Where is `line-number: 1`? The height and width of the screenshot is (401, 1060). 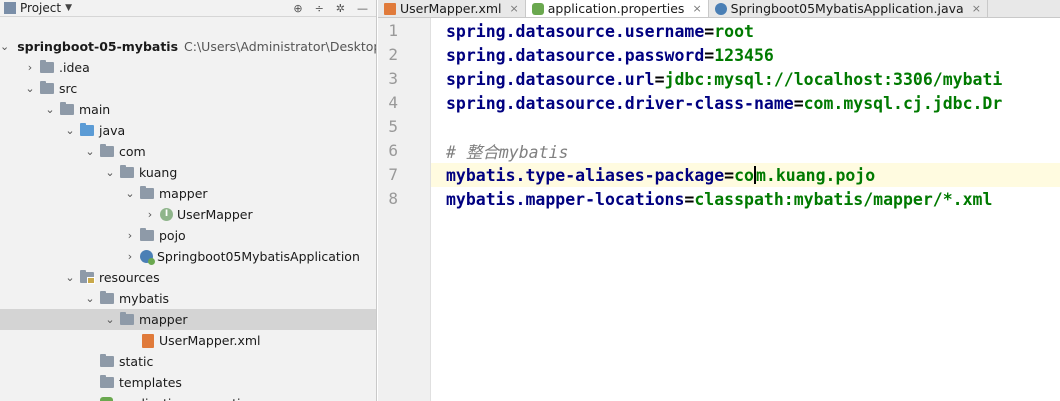
line-number: 1 is located at coordinates (393, 30).